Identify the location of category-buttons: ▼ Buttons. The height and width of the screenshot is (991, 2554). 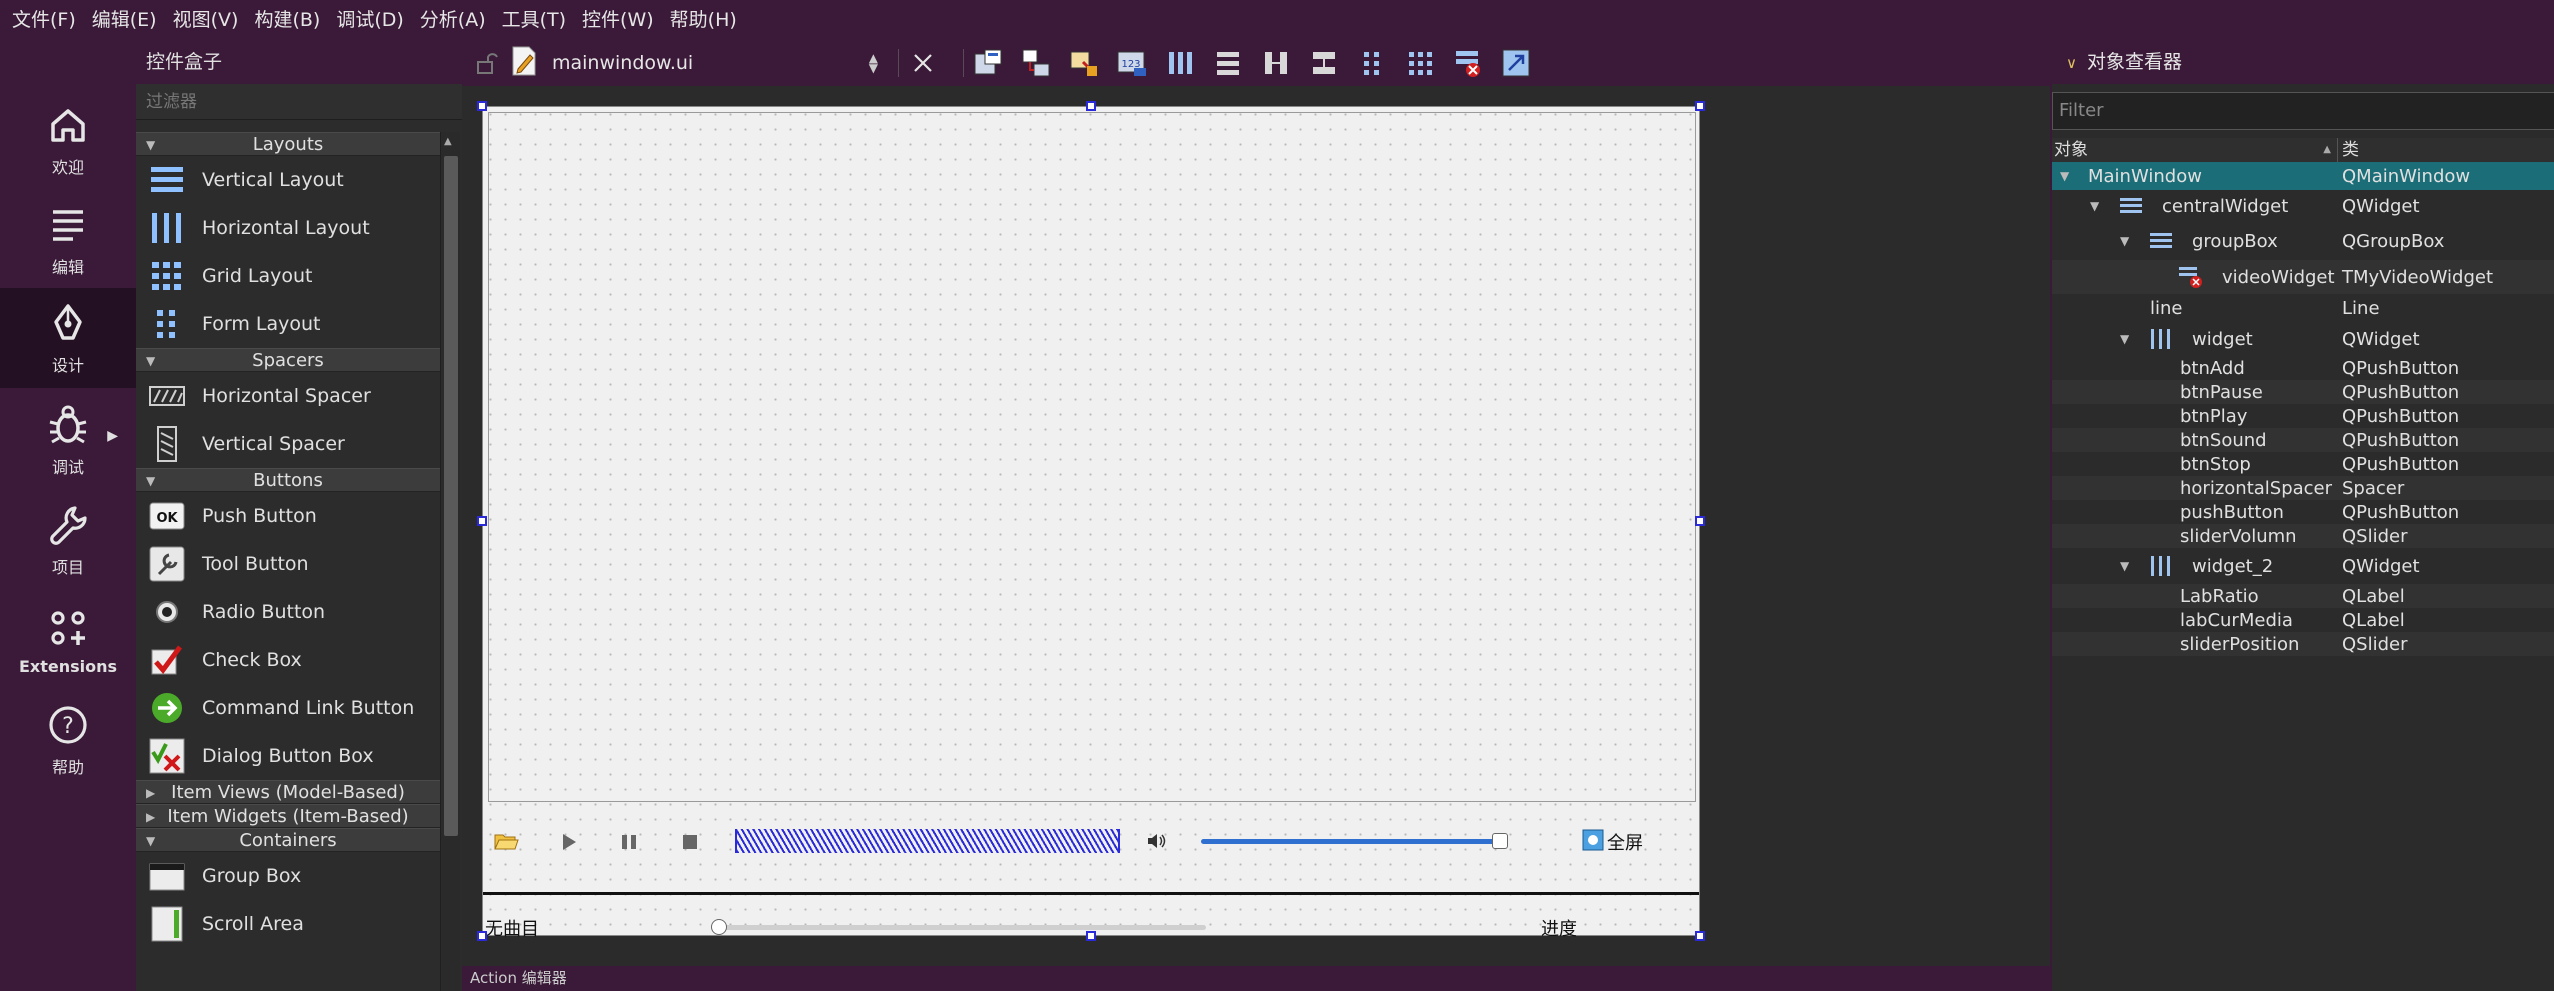
(288, 480).